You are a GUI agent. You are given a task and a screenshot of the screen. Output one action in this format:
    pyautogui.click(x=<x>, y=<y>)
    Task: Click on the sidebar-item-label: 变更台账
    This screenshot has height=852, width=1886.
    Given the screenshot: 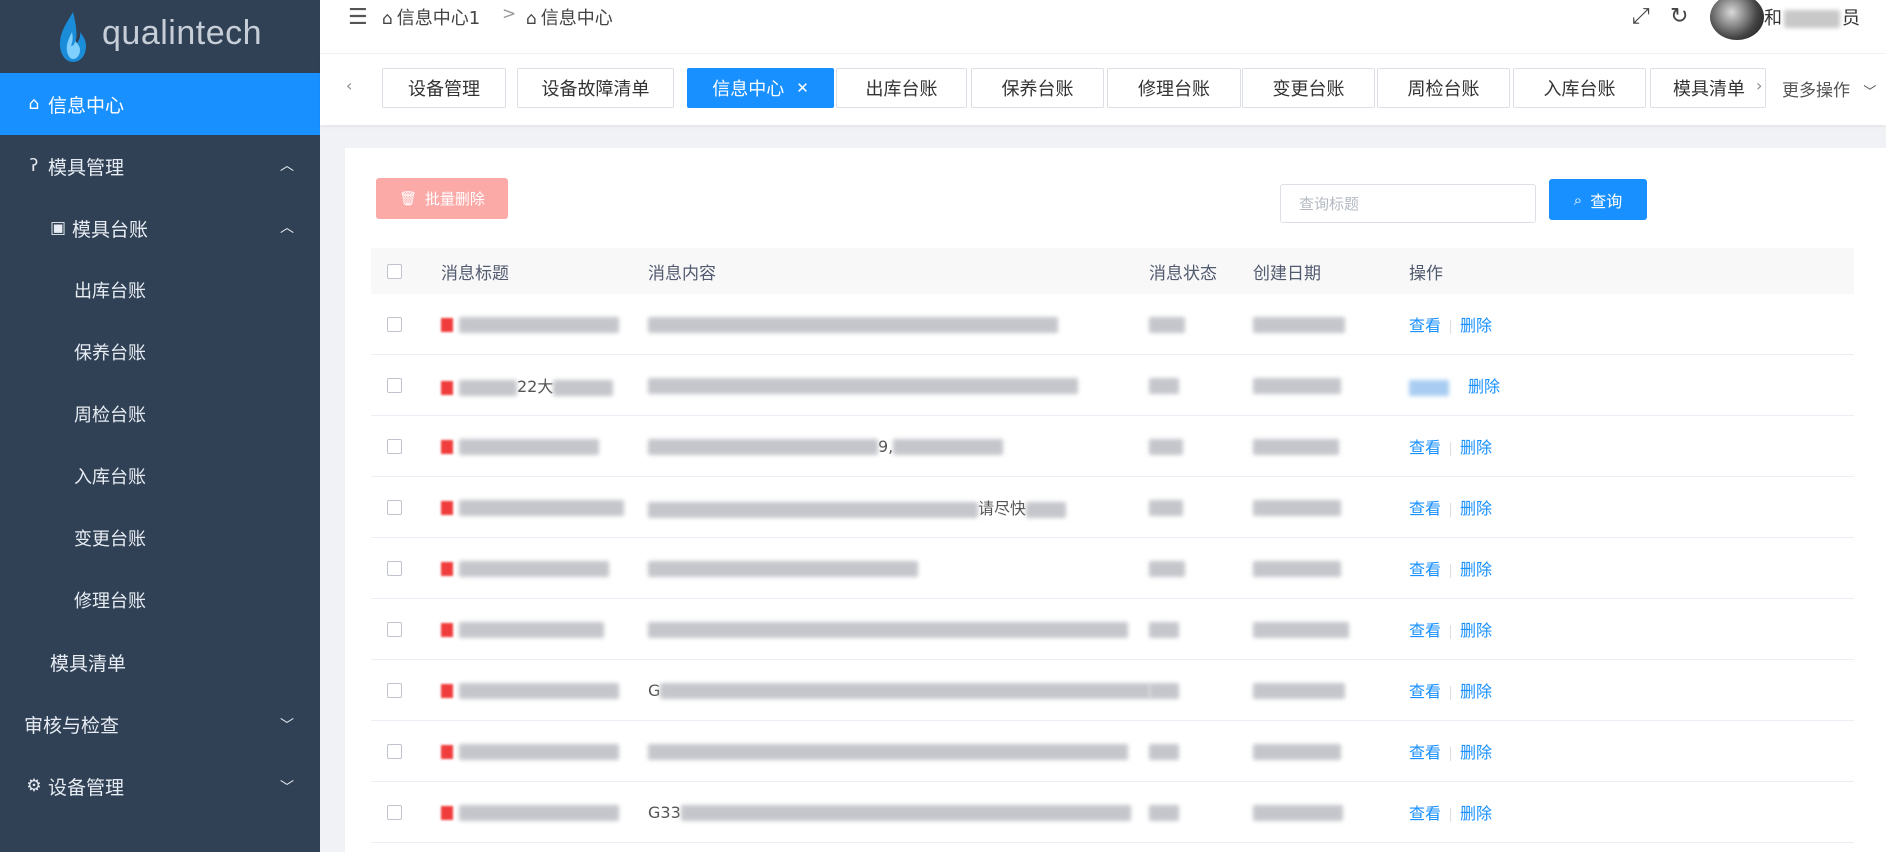 What is the action you would take?
    pyautogui.click(x=110, y=539)
    